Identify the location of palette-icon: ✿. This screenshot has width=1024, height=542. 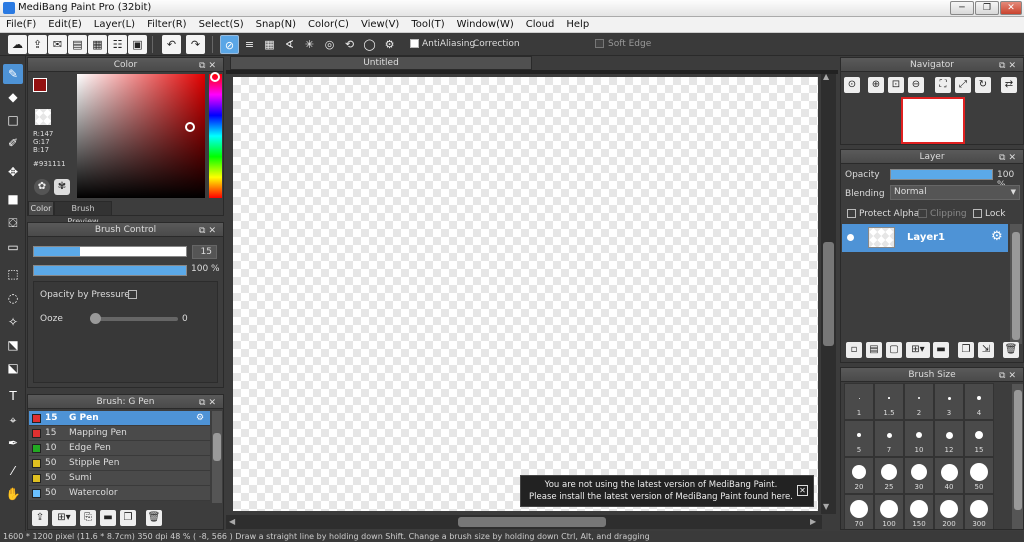
(42, 187).